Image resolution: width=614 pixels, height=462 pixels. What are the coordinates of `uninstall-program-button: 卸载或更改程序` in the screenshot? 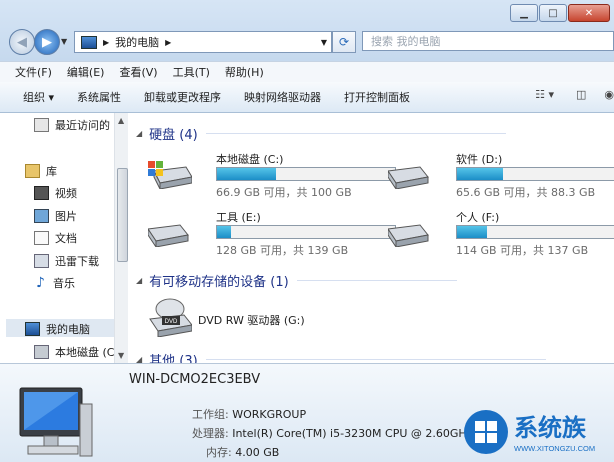 It's located at (182, 97).